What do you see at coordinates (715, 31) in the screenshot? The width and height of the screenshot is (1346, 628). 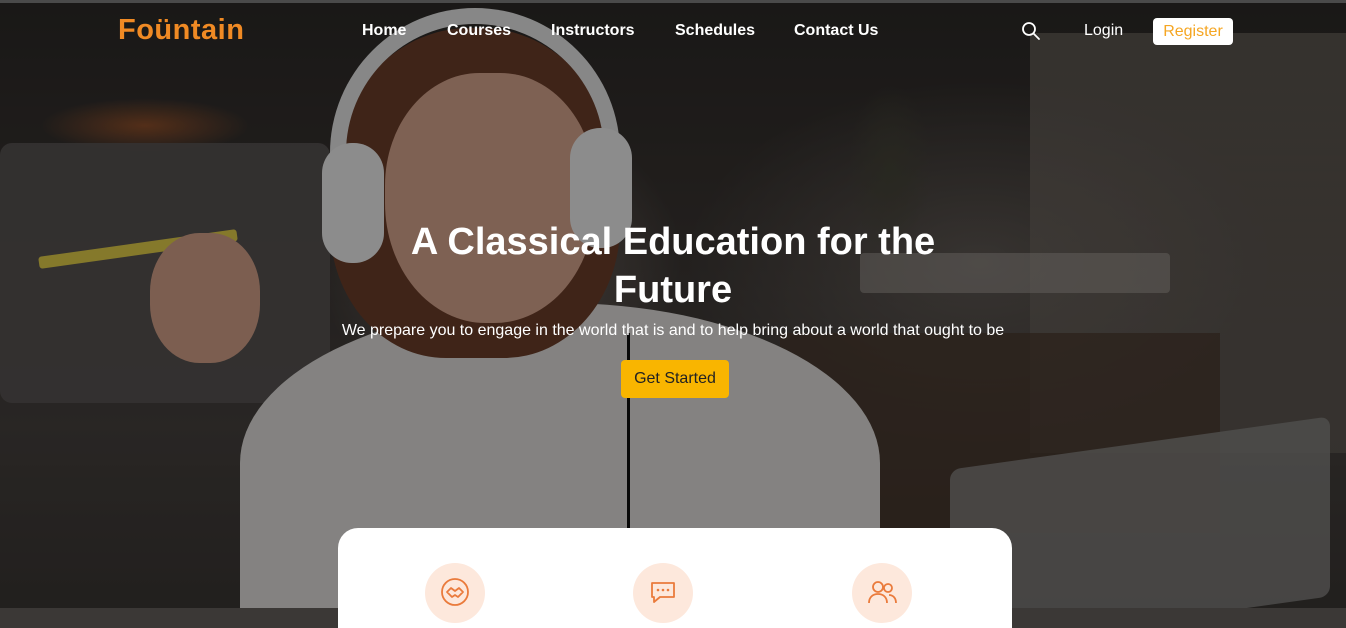 I see `nav-schedules: Schedules` at bounding box center [715, 31].